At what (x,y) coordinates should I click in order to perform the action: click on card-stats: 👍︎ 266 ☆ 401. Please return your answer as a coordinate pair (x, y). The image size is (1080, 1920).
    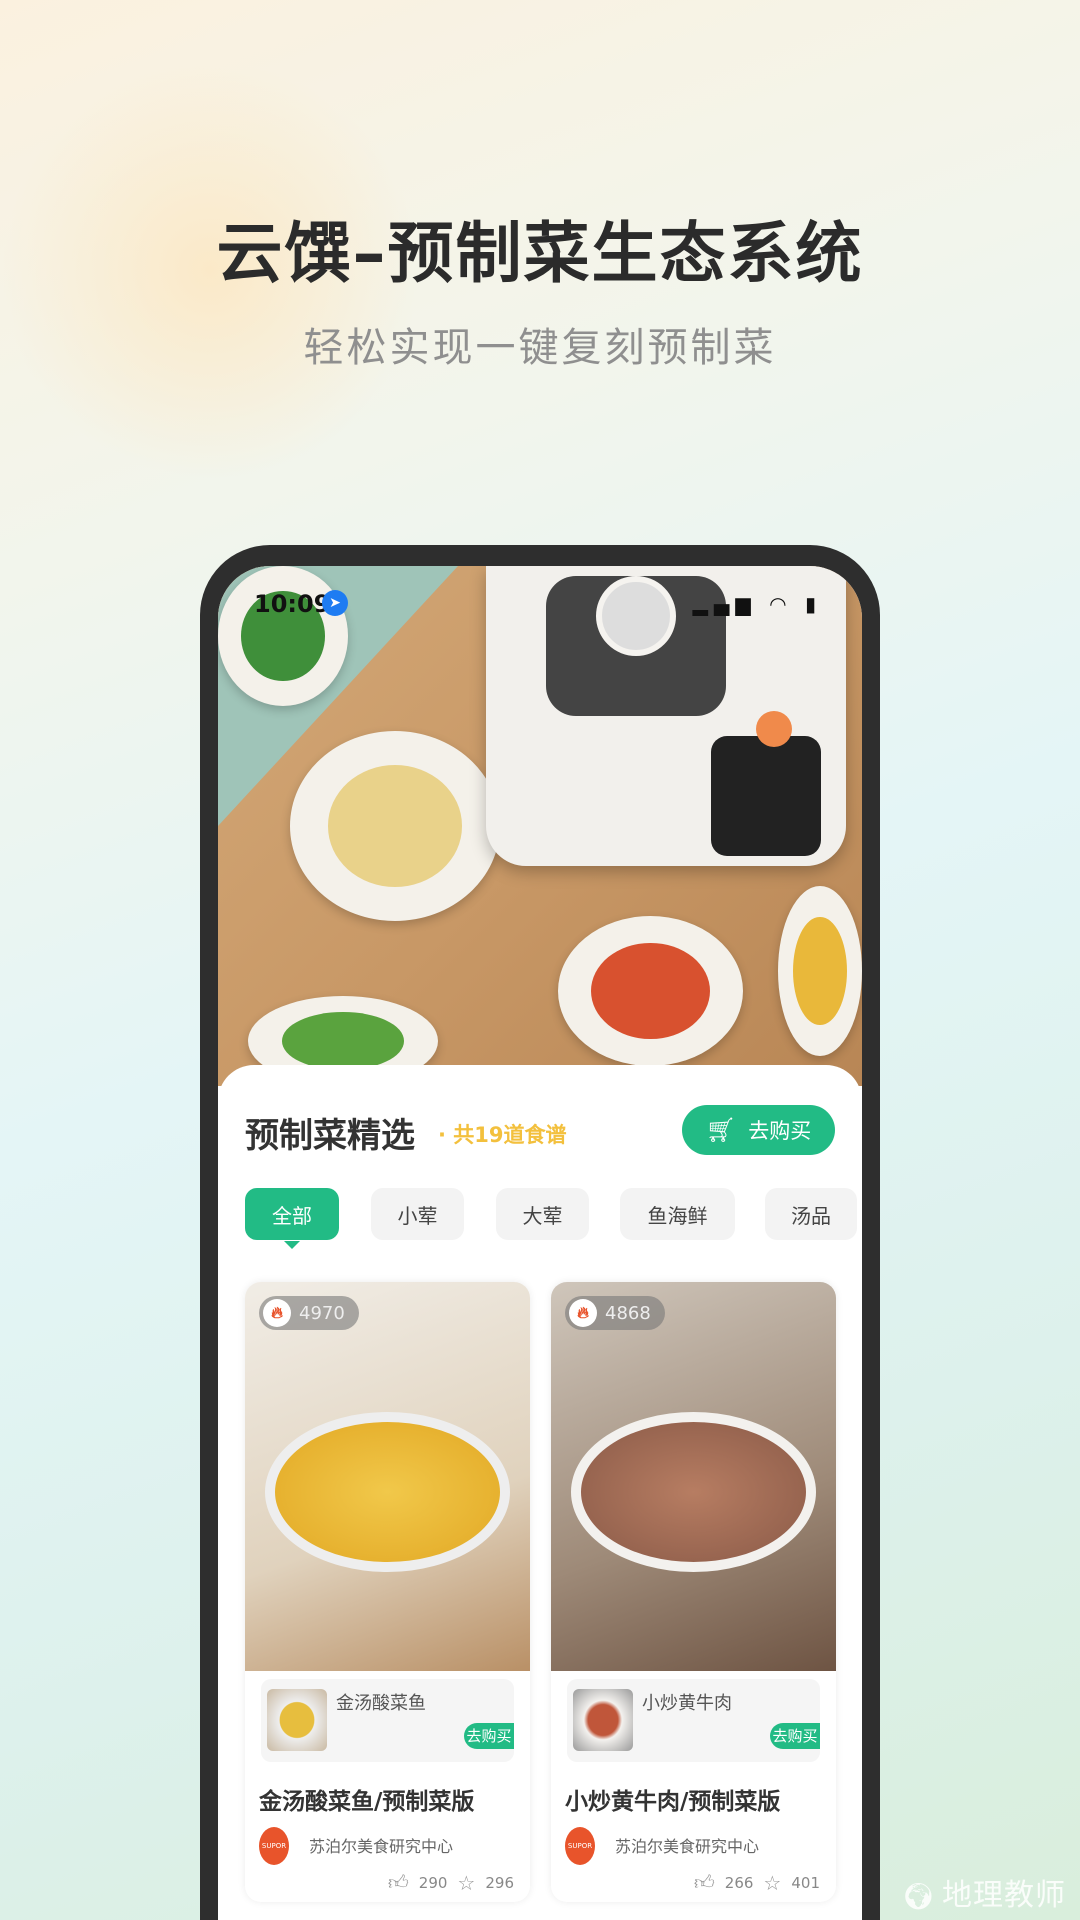
    Looking at the image, I should click on (757, 1882).